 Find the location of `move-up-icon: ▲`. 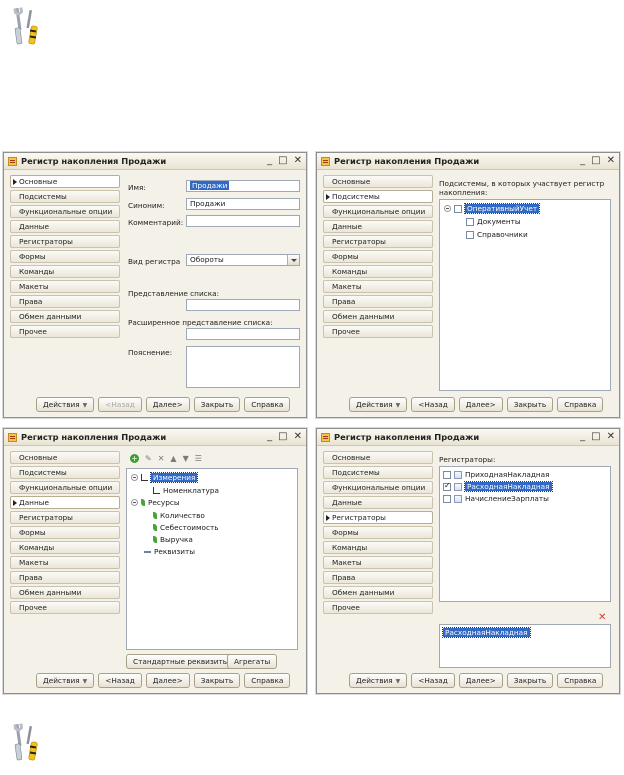

move-up-icon: ▲ is located at coordinates (173, 458).